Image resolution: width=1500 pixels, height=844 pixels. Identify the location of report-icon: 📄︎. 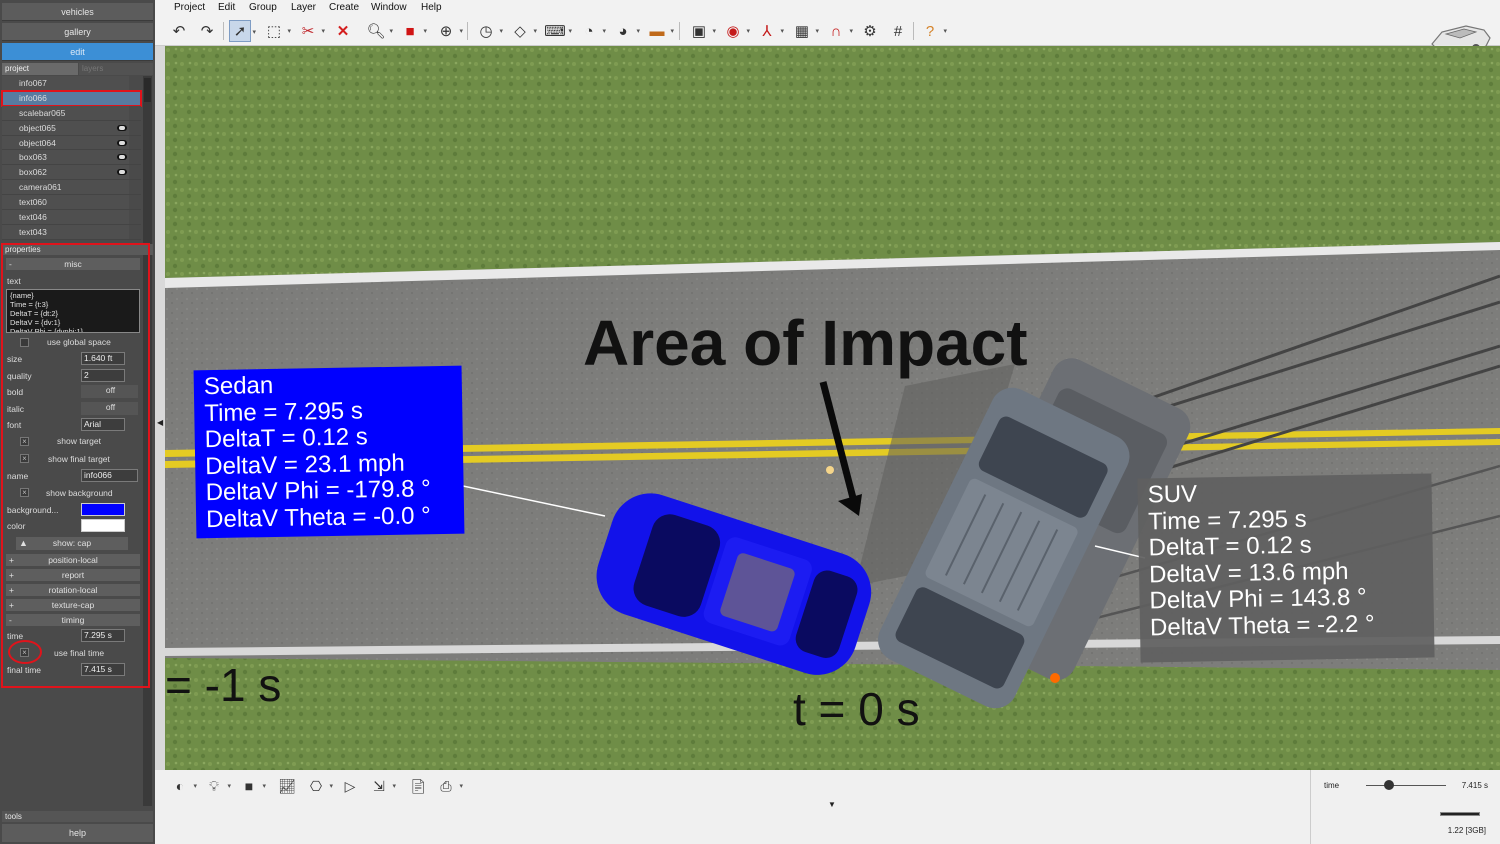
(418, 786).